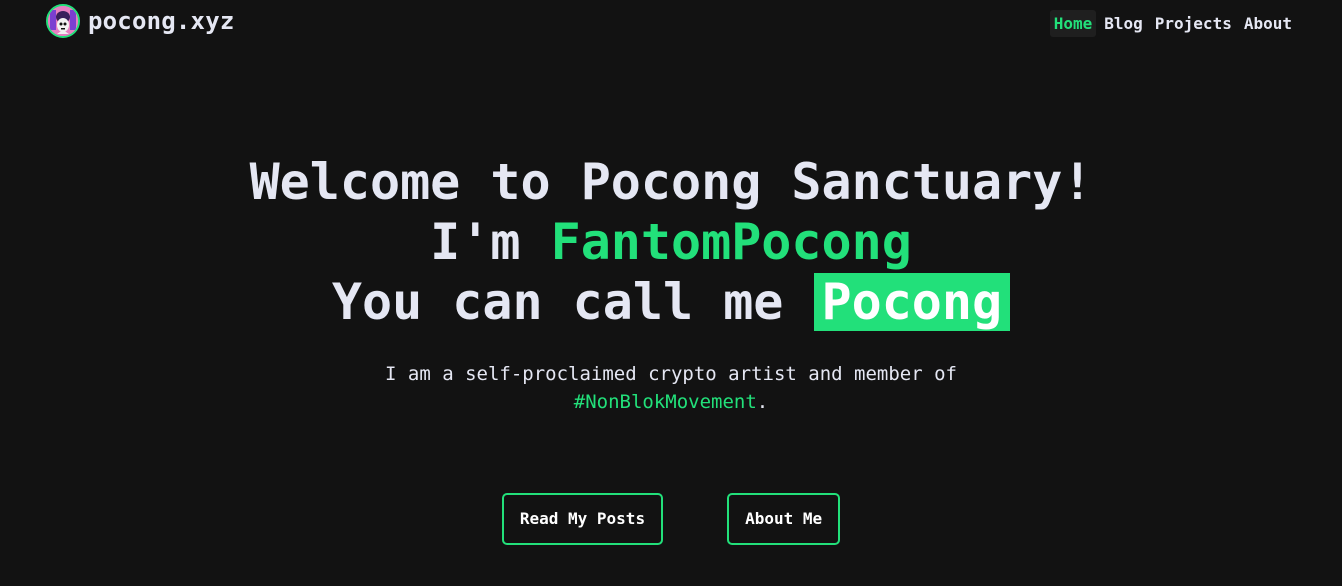 This screenshot has width=1342, height=586. I want to click on hero-line-welcome: Welcome to Pocong Sanctuary!, so click(671, 182).